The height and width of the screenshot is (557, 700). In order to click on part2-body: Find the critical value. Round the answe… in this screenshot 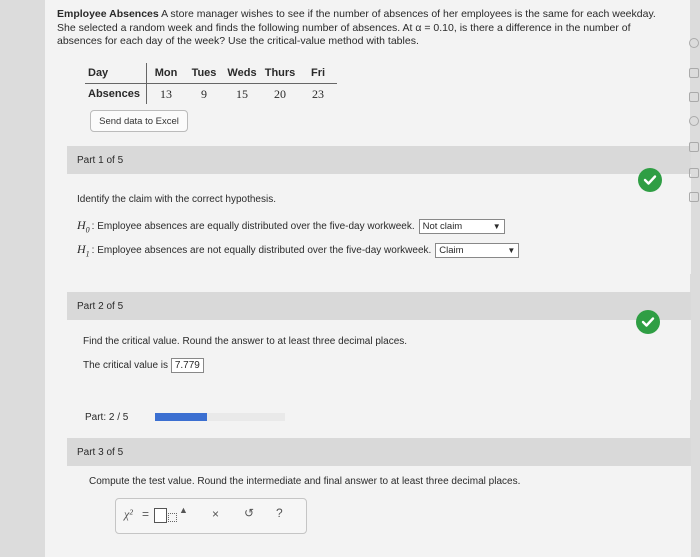, I will do `click(379, 360)`.